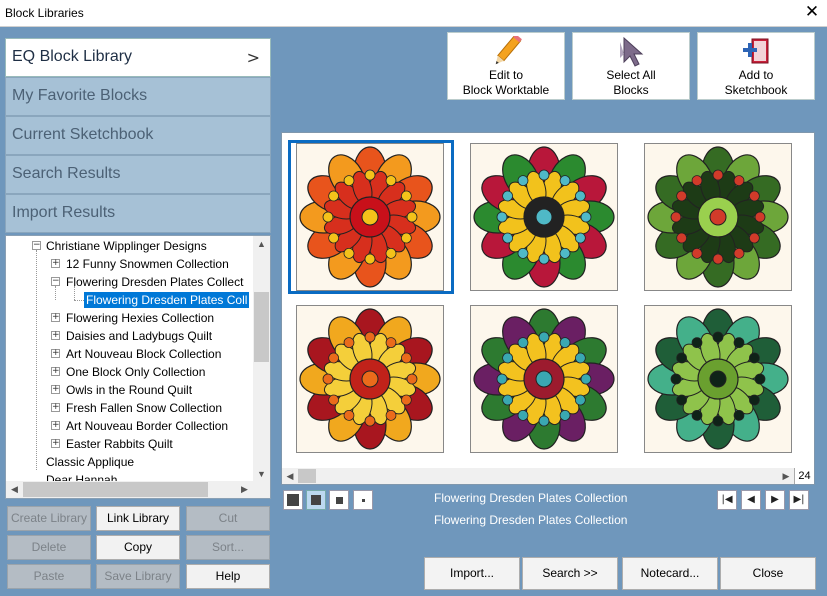 This screenshot has width=827, height=596. What do you see at coordinates (756, 51) in the screenshot?
I see `add-to-sketchbook-icon` at bounding box center [756, 51].